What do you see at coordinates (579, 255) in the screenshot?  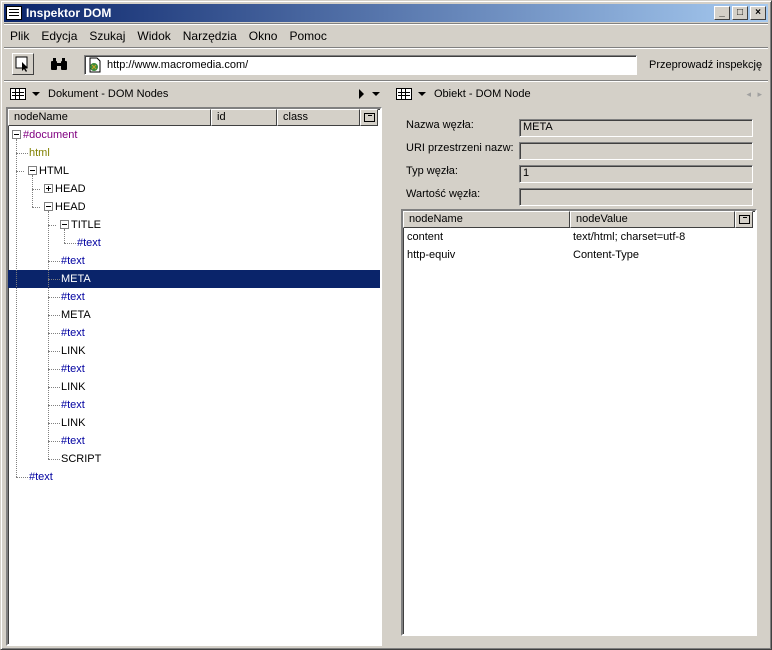 I see `attribute-row: http-equiv Content-Type` at bounding box center [579, 255].